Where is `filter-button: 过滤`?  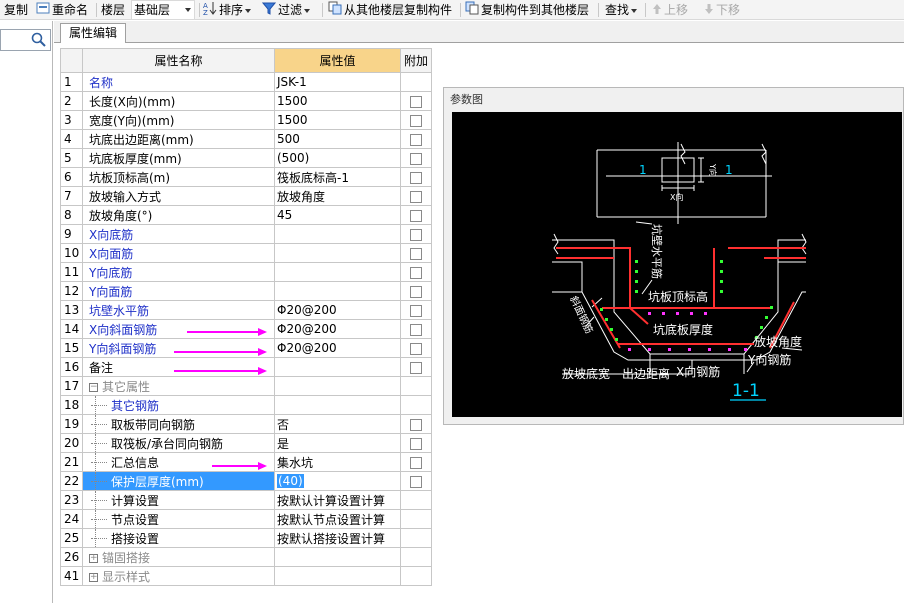
filter-button: 过滤 is located at coordinates (286, 10).